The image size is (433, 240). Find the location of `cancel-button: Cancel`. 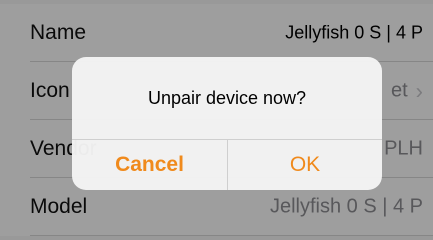

cancel-button: Cancel is located at coordinates (149, 165).